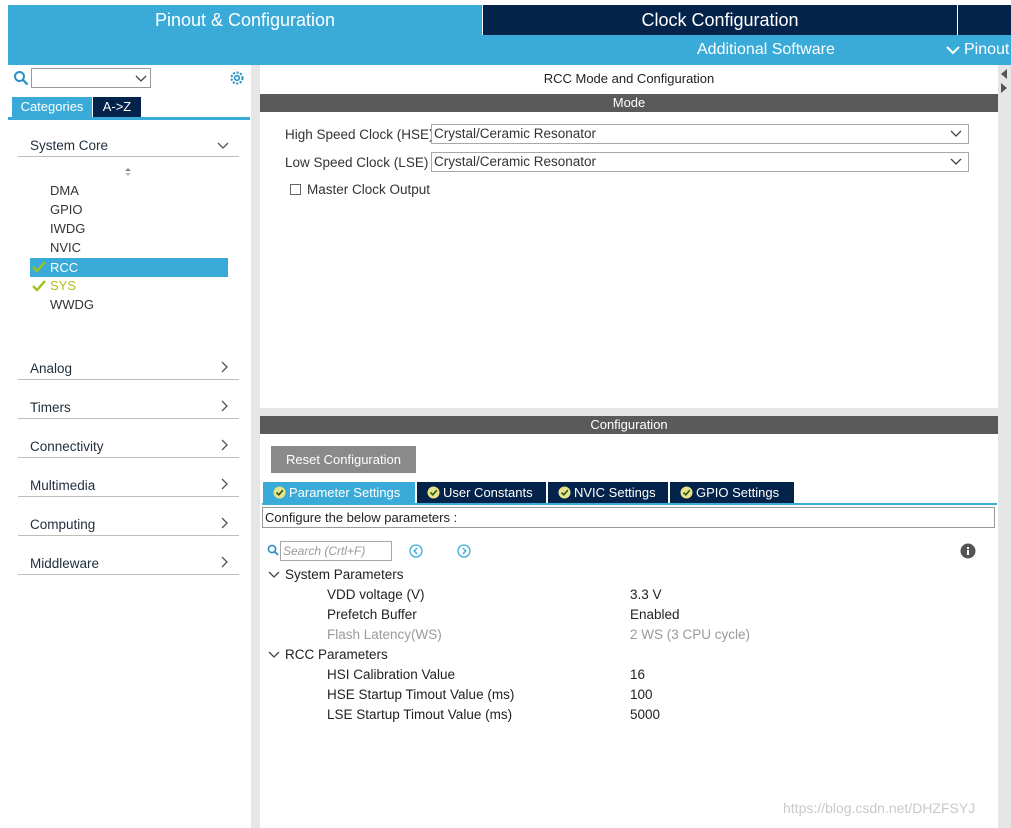 The image size is (1011, 828). What do you see at coordinates (515, 133) in the screenshot?
I see `hse-value: Crystal/Ceramic Resonator` at bounding box center [515, 133].